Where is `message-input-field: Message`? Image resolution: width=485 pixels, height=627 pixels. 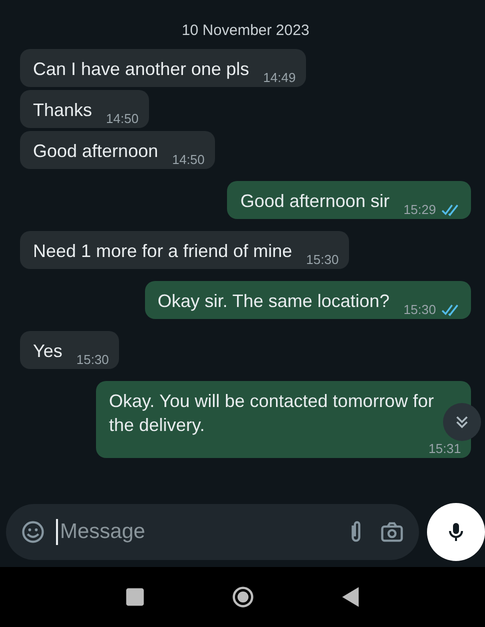
message-input-field: Message is located at coordinates (195, 532).